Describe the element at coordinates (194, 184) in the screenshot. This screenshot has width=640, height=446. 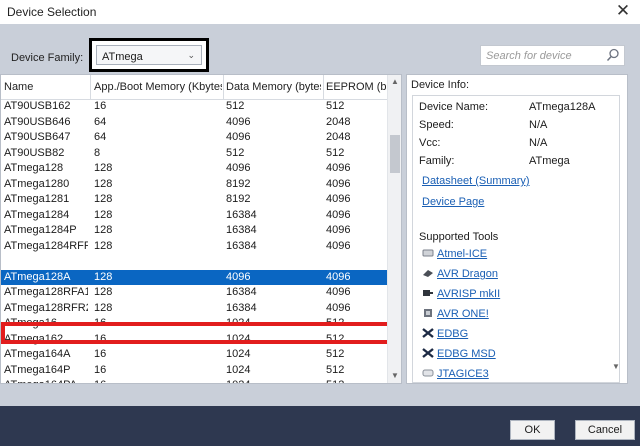
I see `table-row: ATmega1280 128 8192 4096` at that location.